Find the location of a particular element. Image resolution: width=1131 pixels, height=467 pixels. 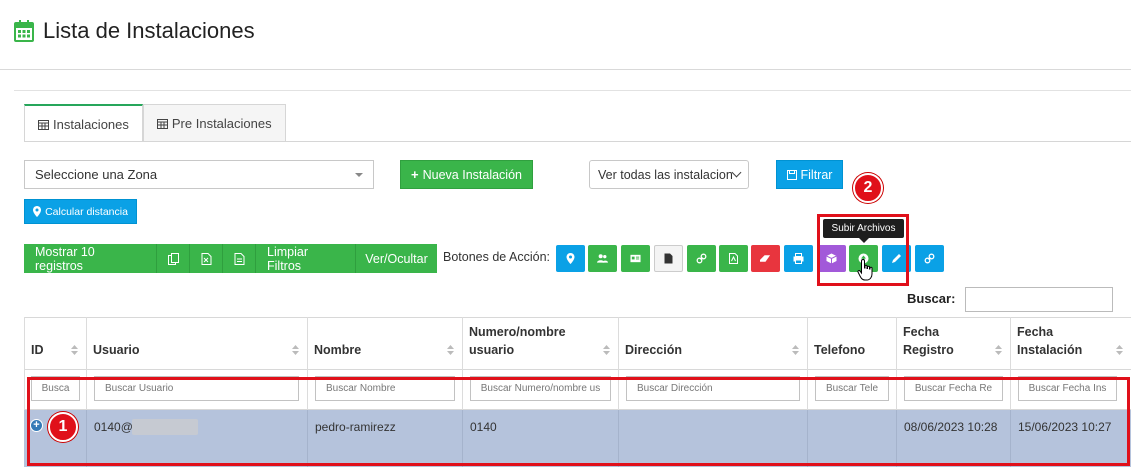

zone-select: Seleccione una Zona is located at coordinates (199, 174).